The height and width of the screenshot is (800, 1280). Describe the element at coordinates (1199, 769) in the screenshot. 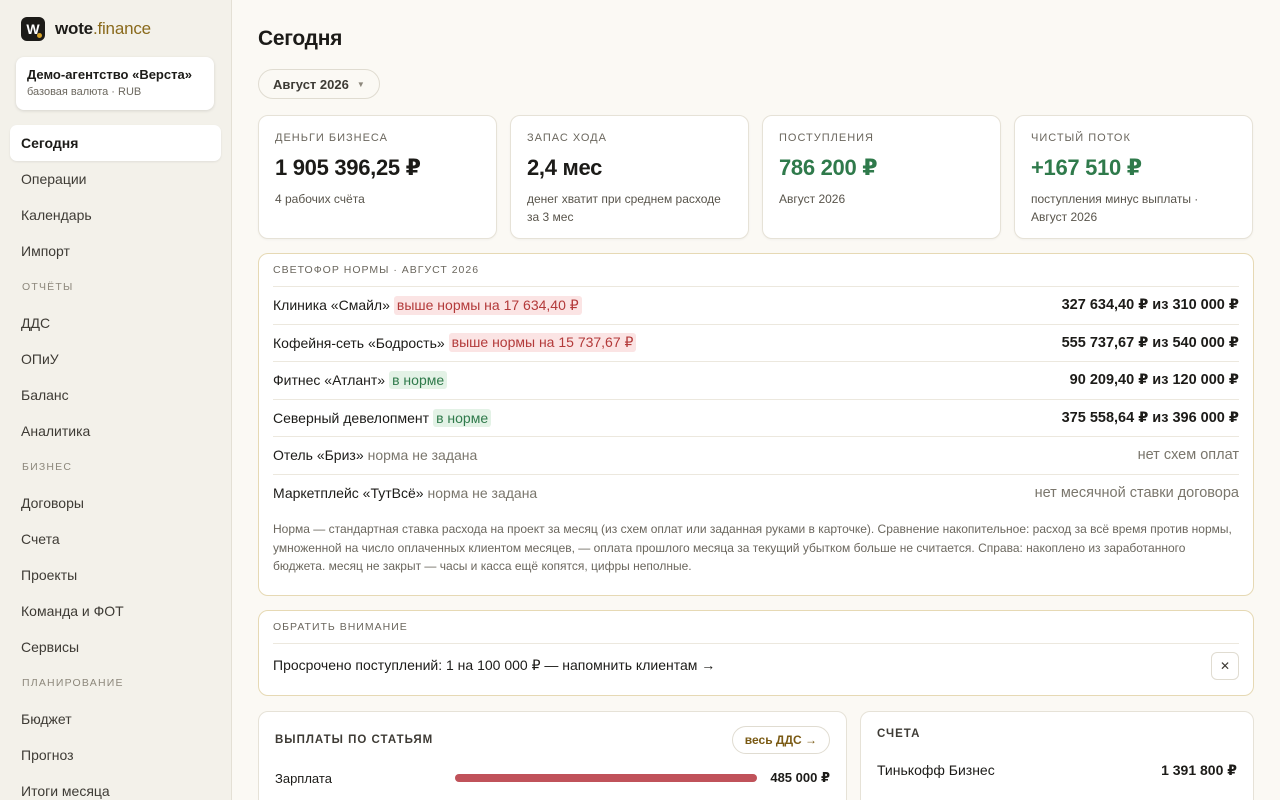

I see `account-balance: 1 391 800 ₽` at that location.